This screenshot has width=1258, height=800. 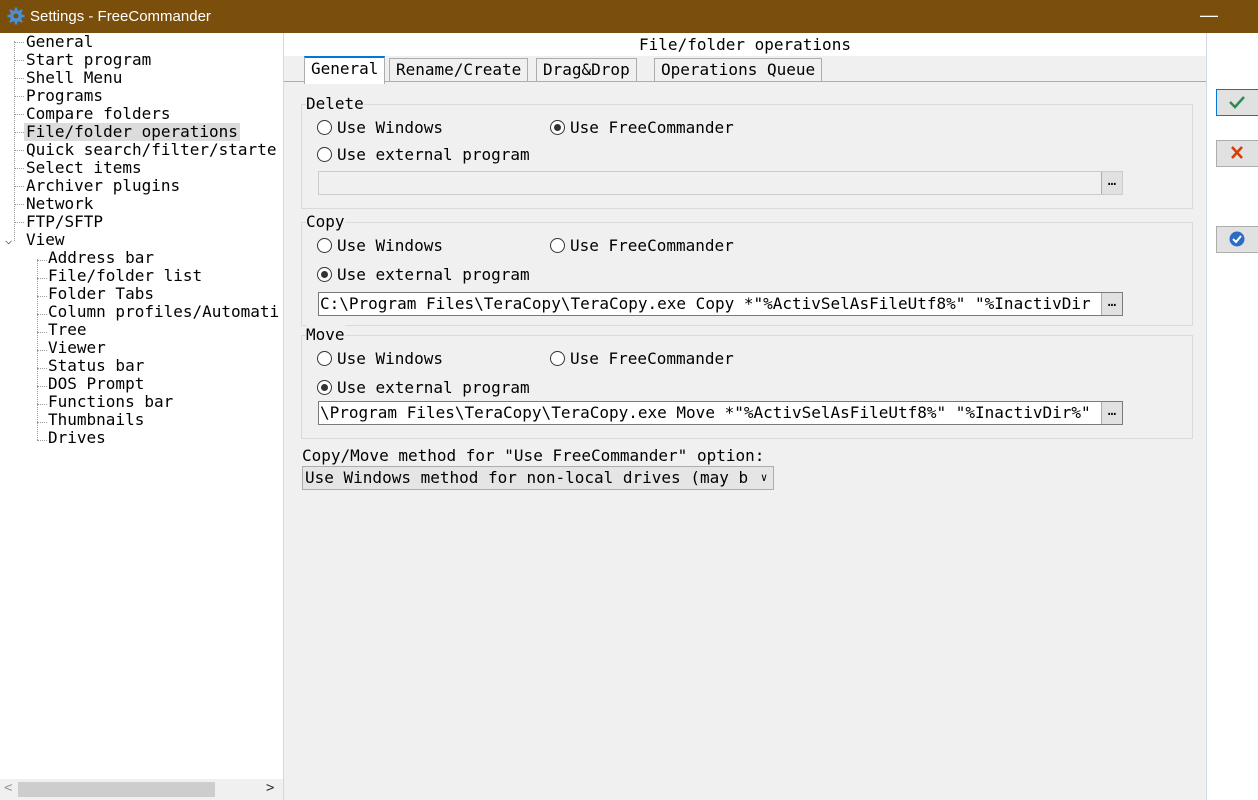 What do you see at coordinates (84, 168) in the screenshot?
I see `tree-item-select-items: Select items` at bounding box center [84, 168].